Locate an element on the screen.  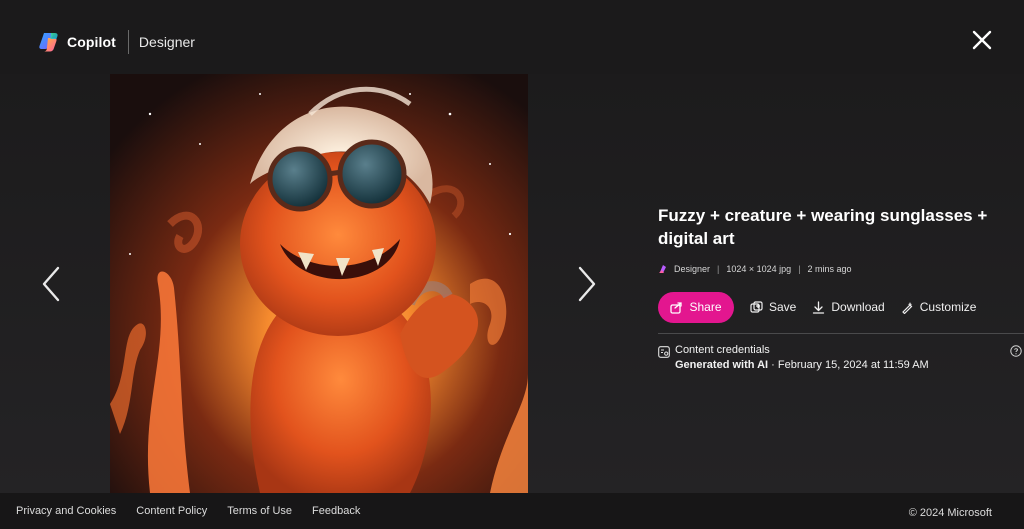
brand-divider is located at coordinates (128, 42).